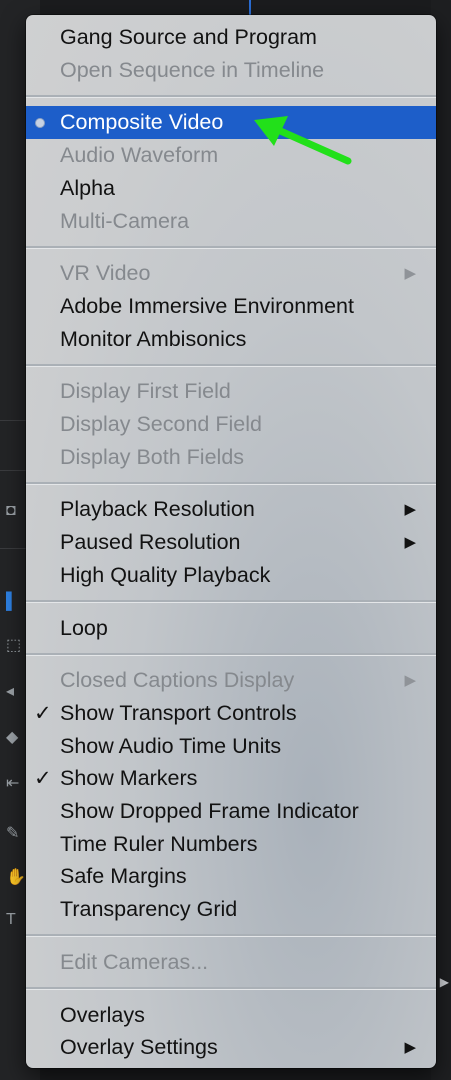 Image resolution: width=451 pixels, height=1080 pixels. I want to click on menu-item-label: Show Transport Controls, so click(178, 712).